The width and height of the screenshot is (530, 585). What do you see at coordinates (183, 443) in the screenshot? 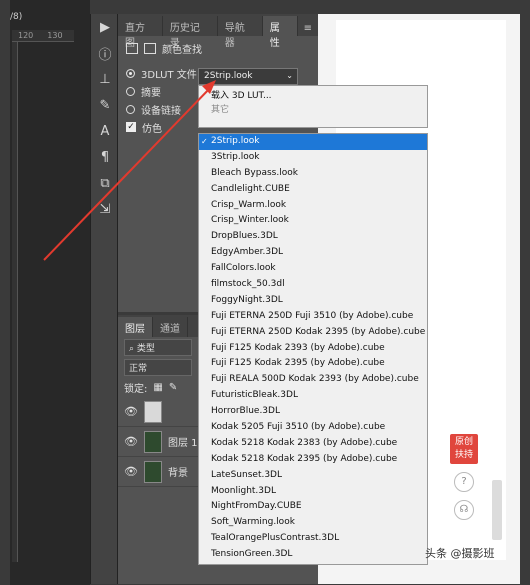
I see `layer-name: 图层 1` at bounding box center [183, 443].